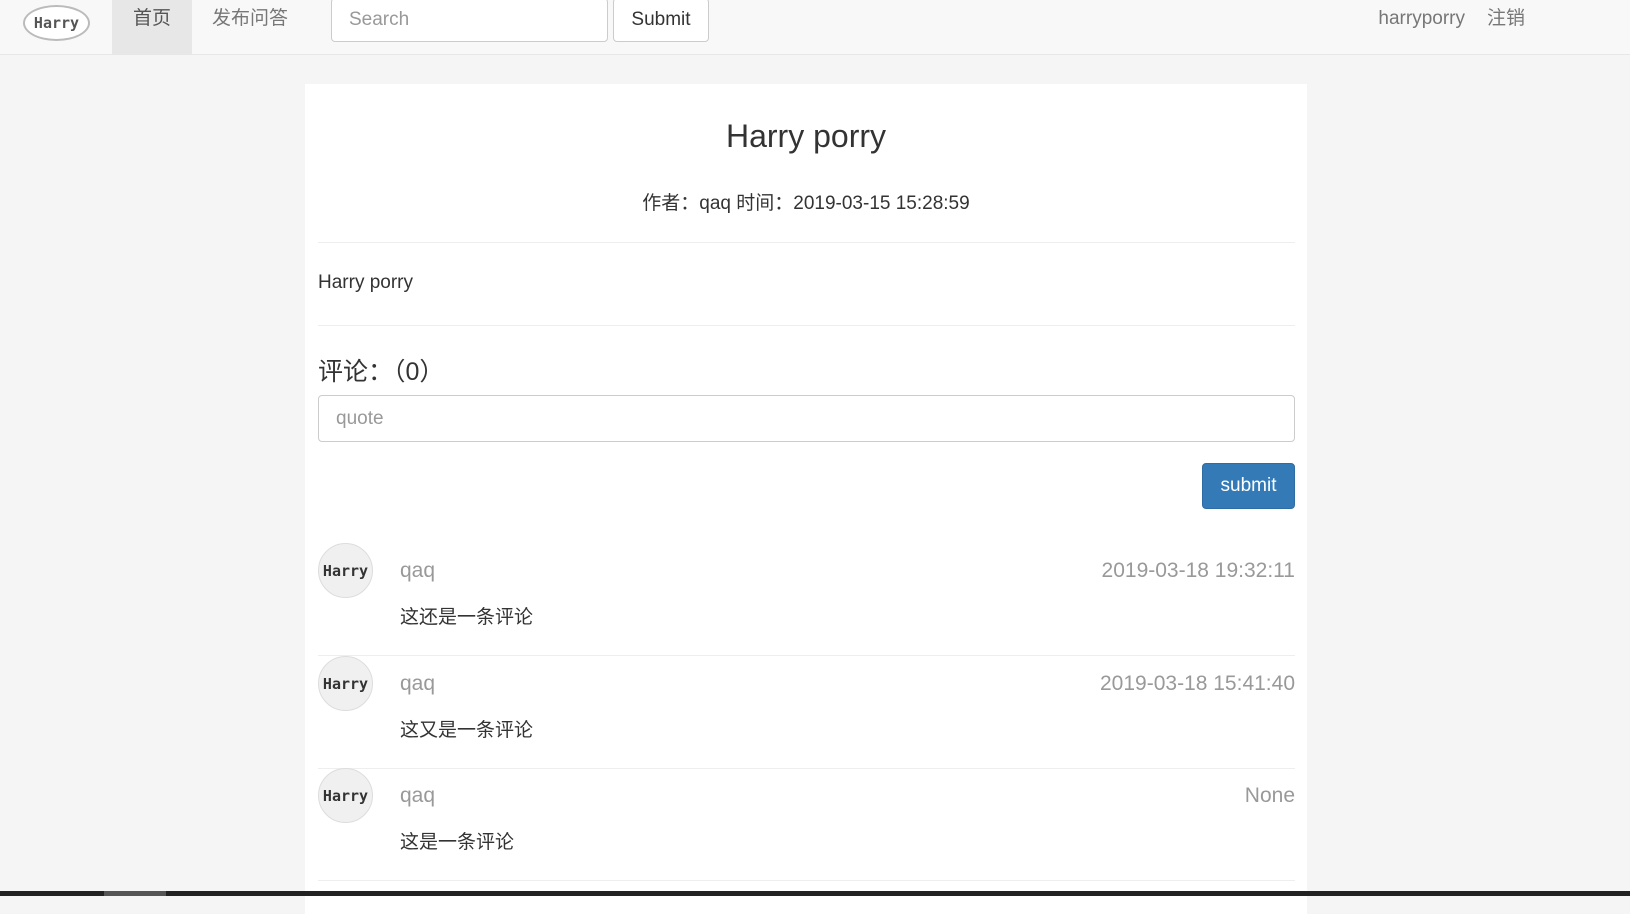 The width and height of the screenshot is (1630, 914). I want to click on comment-submit-button: submit, so click(1248, 486).